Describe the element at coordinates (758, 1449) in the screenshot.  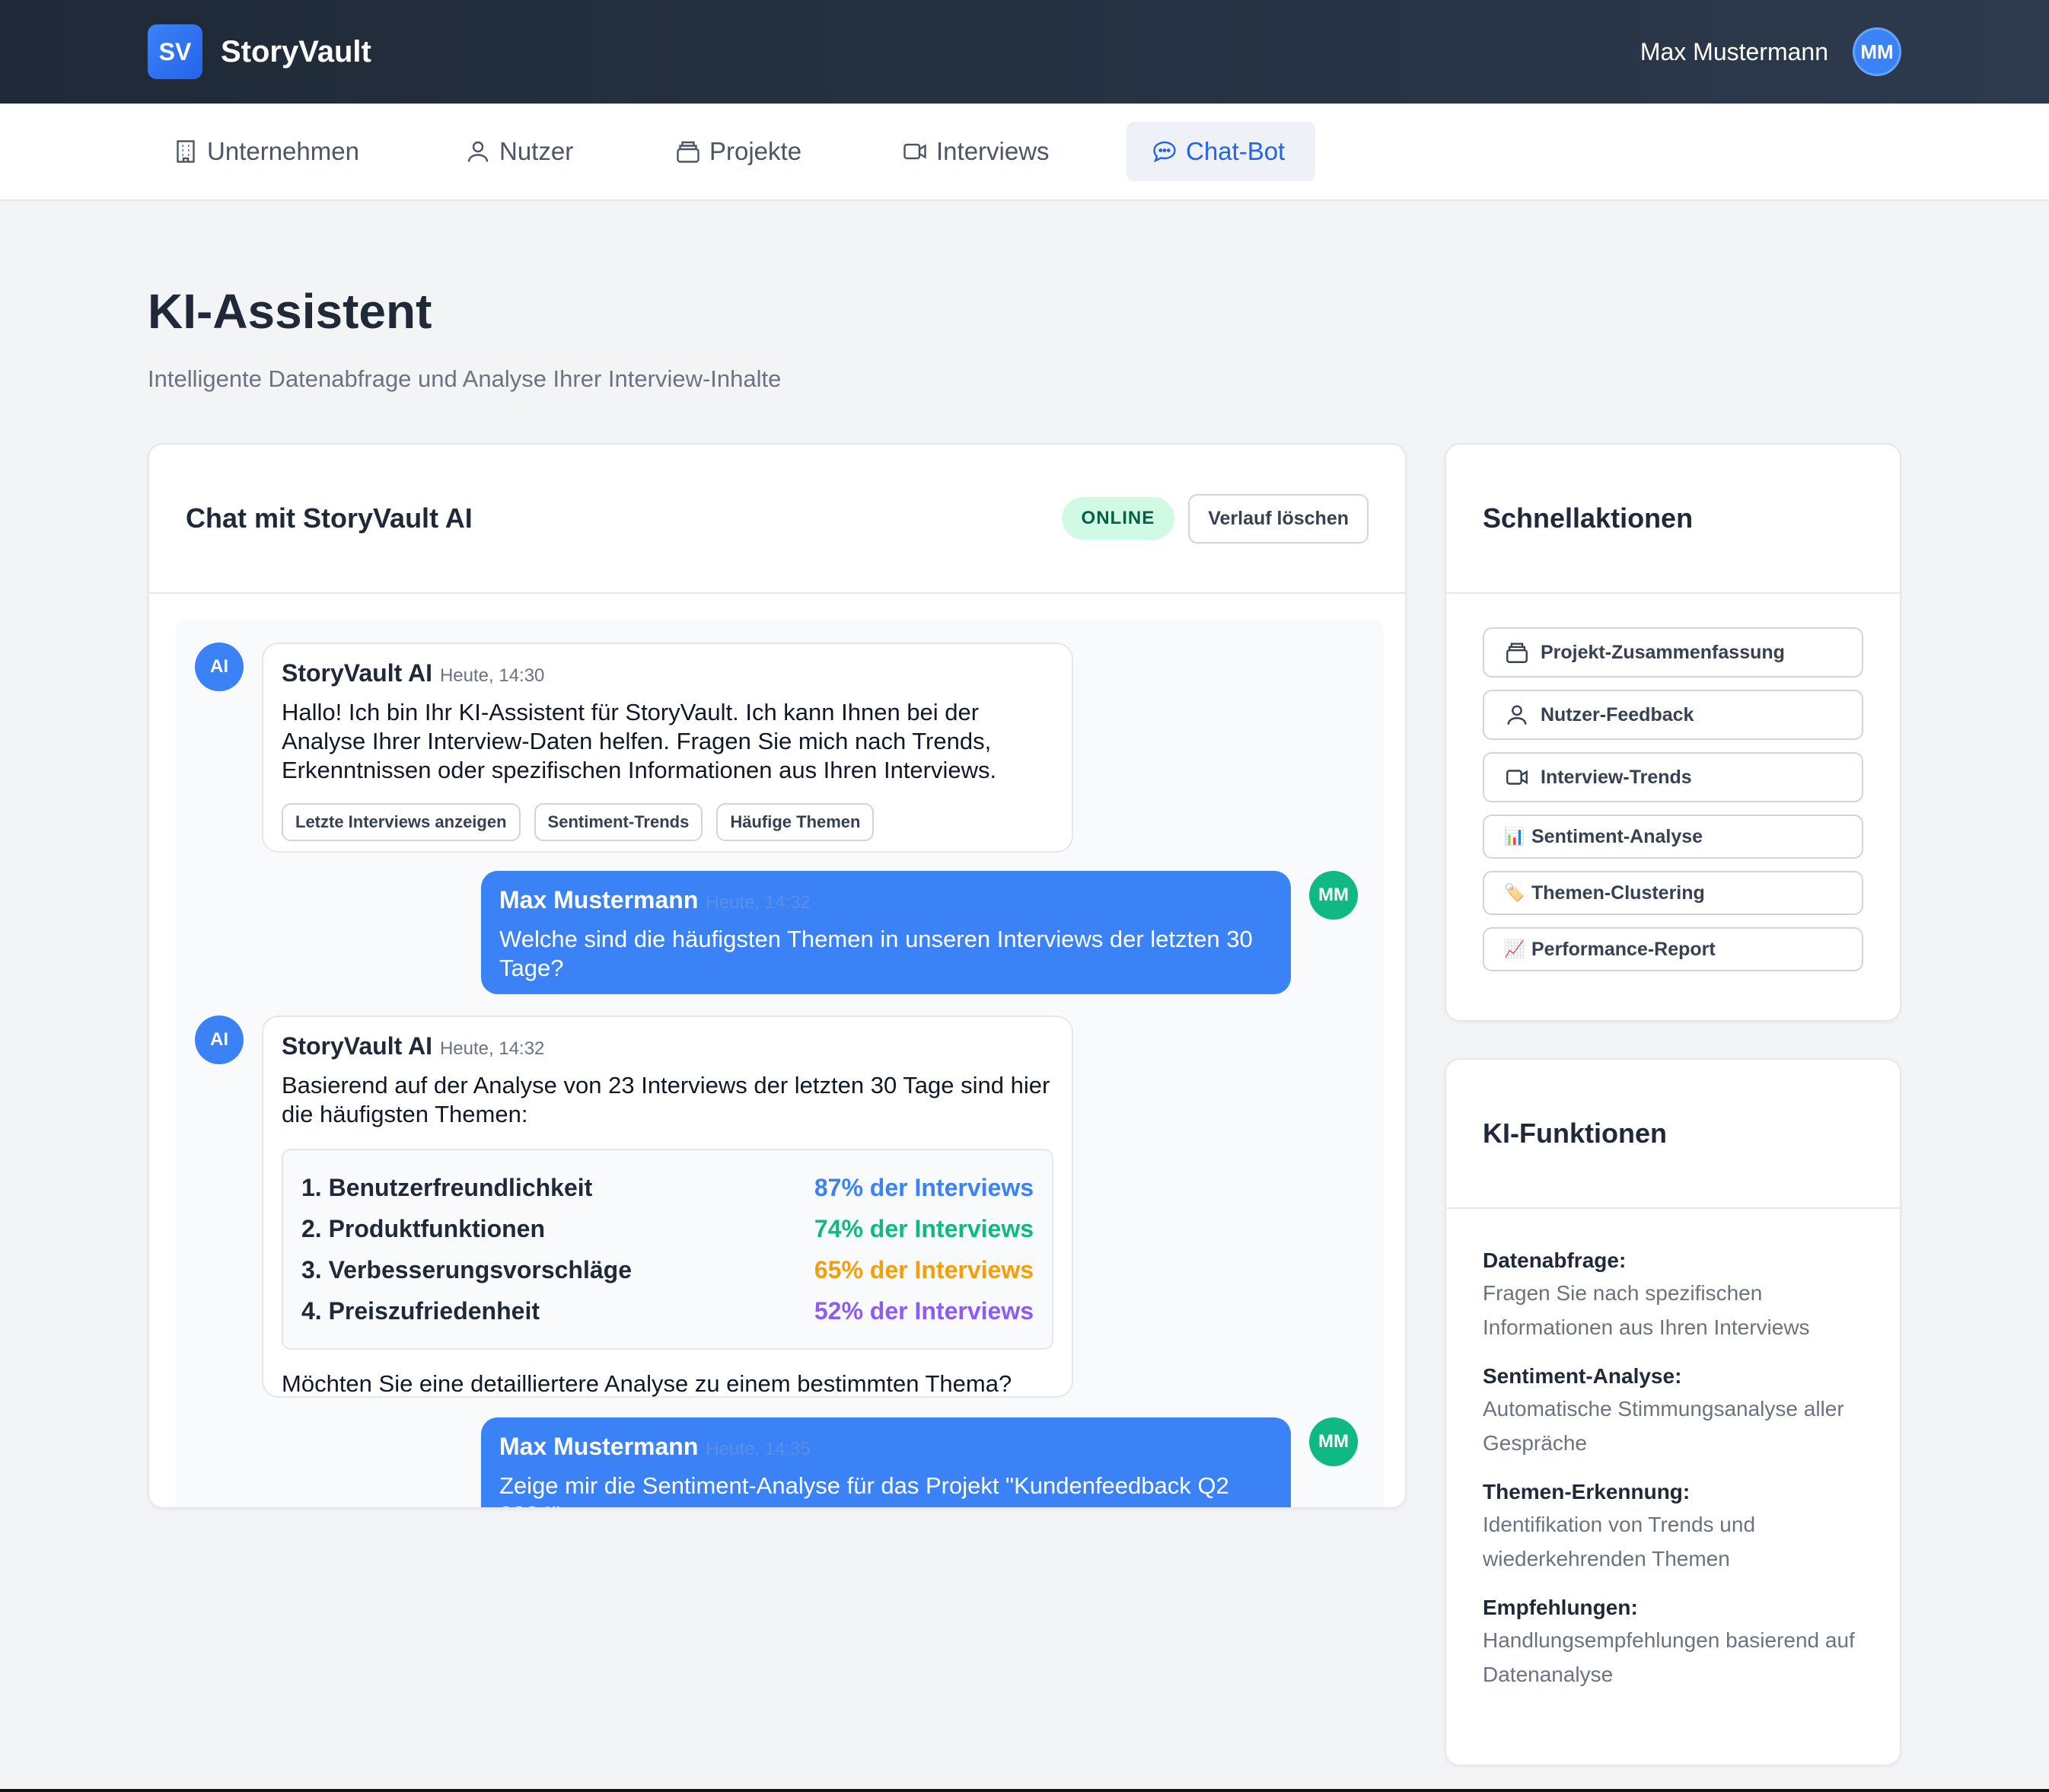
I see `message-time: Heute, 14:35` at that location.